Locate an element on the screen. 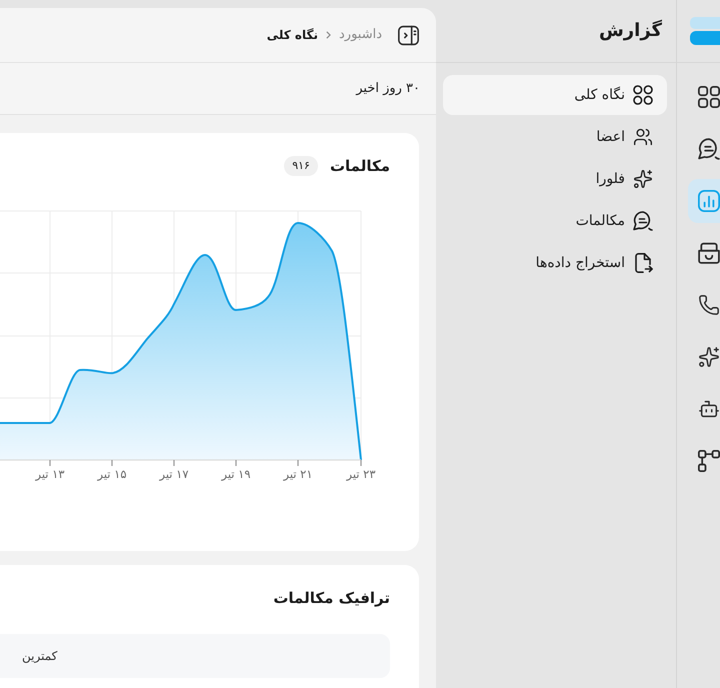  sidebar-item: استخراج داده‌ها is located at coordinates (555, 263).